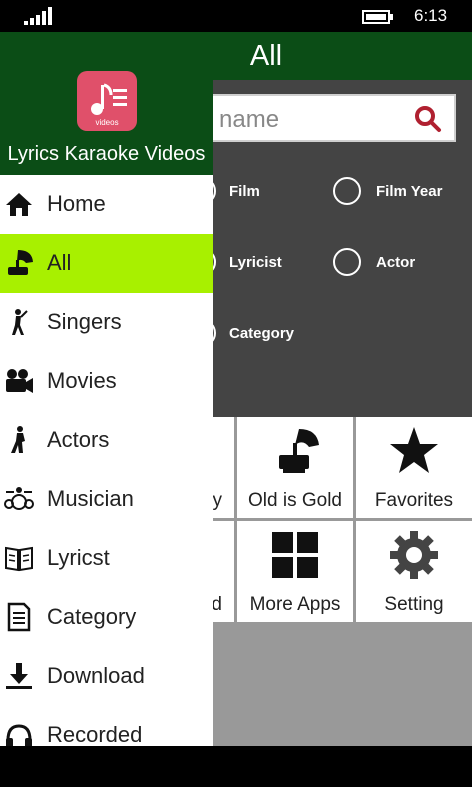 The height and width of the screenshot is (787, 472). What do you see at coordinates (347, 191) in the screenshot?
I see `radio-film-year` at bounding box center [347, 191].